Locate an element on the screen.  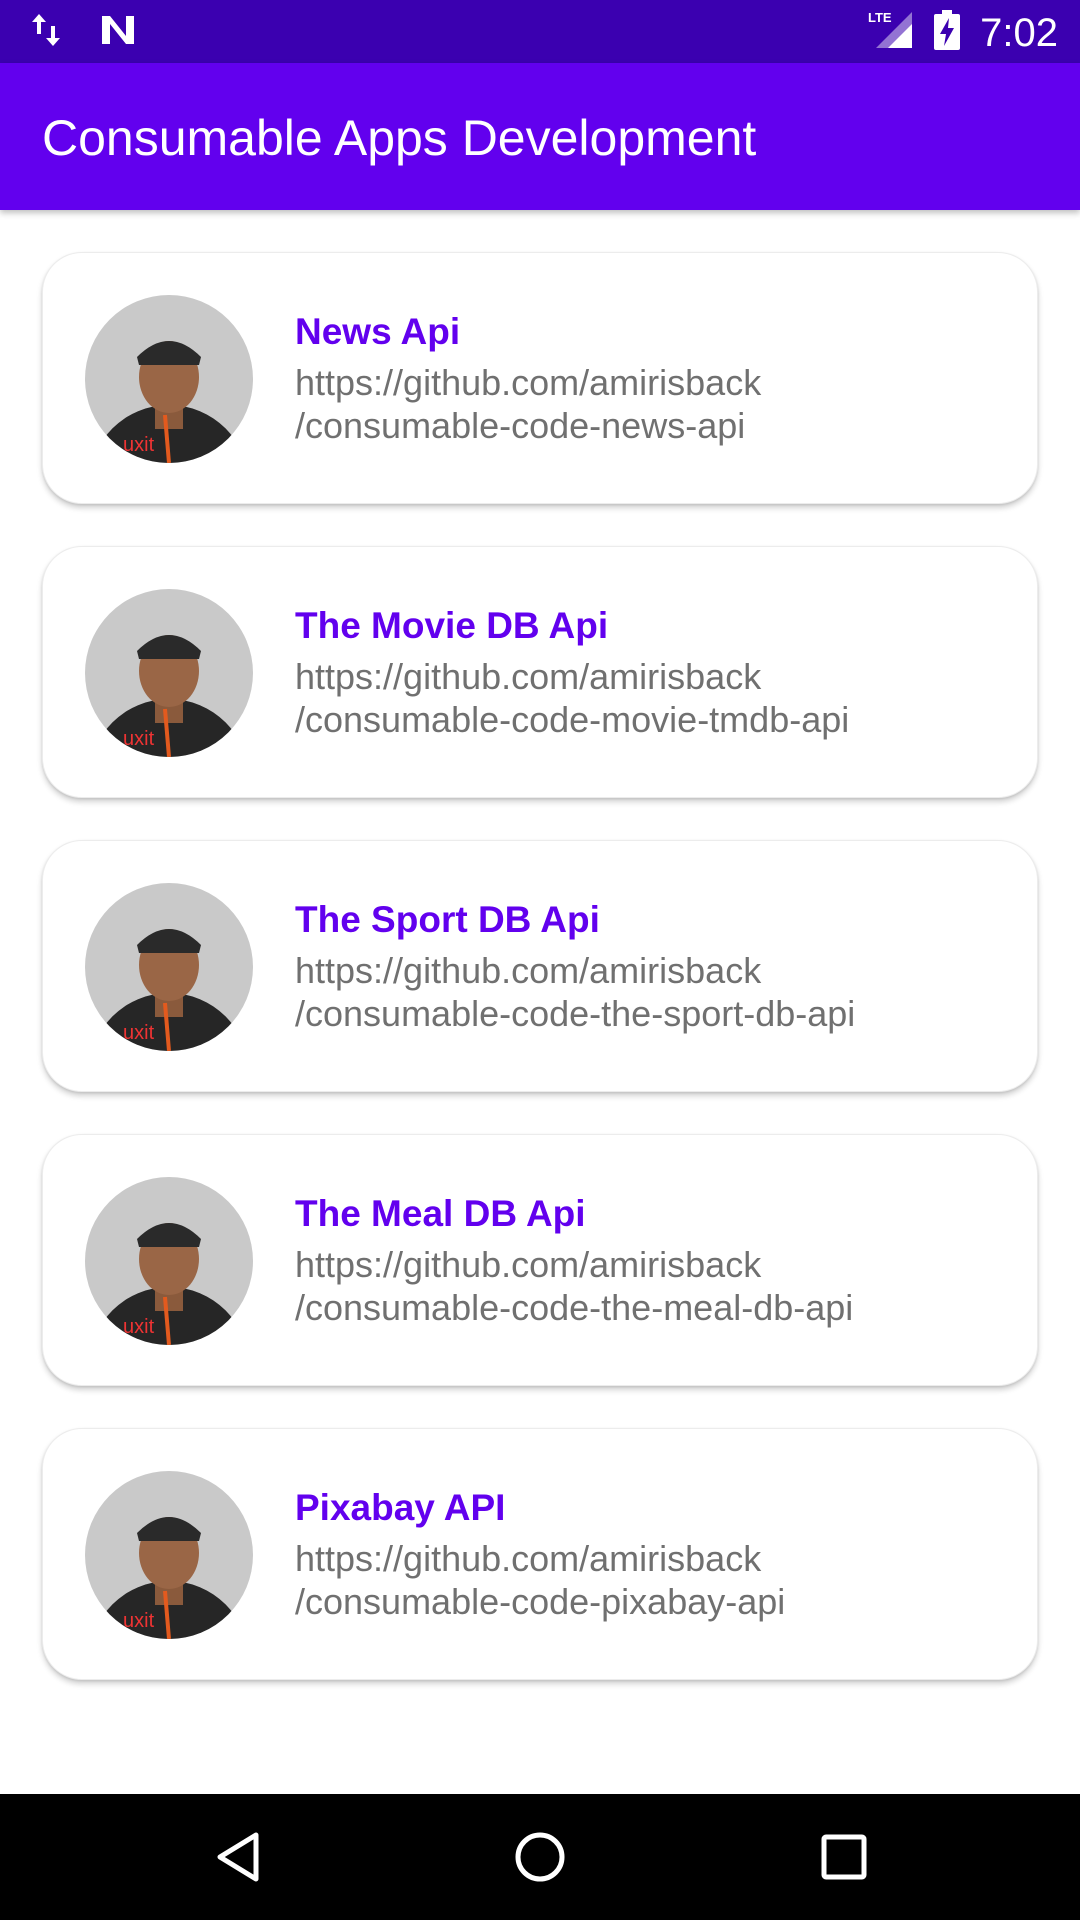
back-icon is located at coordinates (238, 1857).